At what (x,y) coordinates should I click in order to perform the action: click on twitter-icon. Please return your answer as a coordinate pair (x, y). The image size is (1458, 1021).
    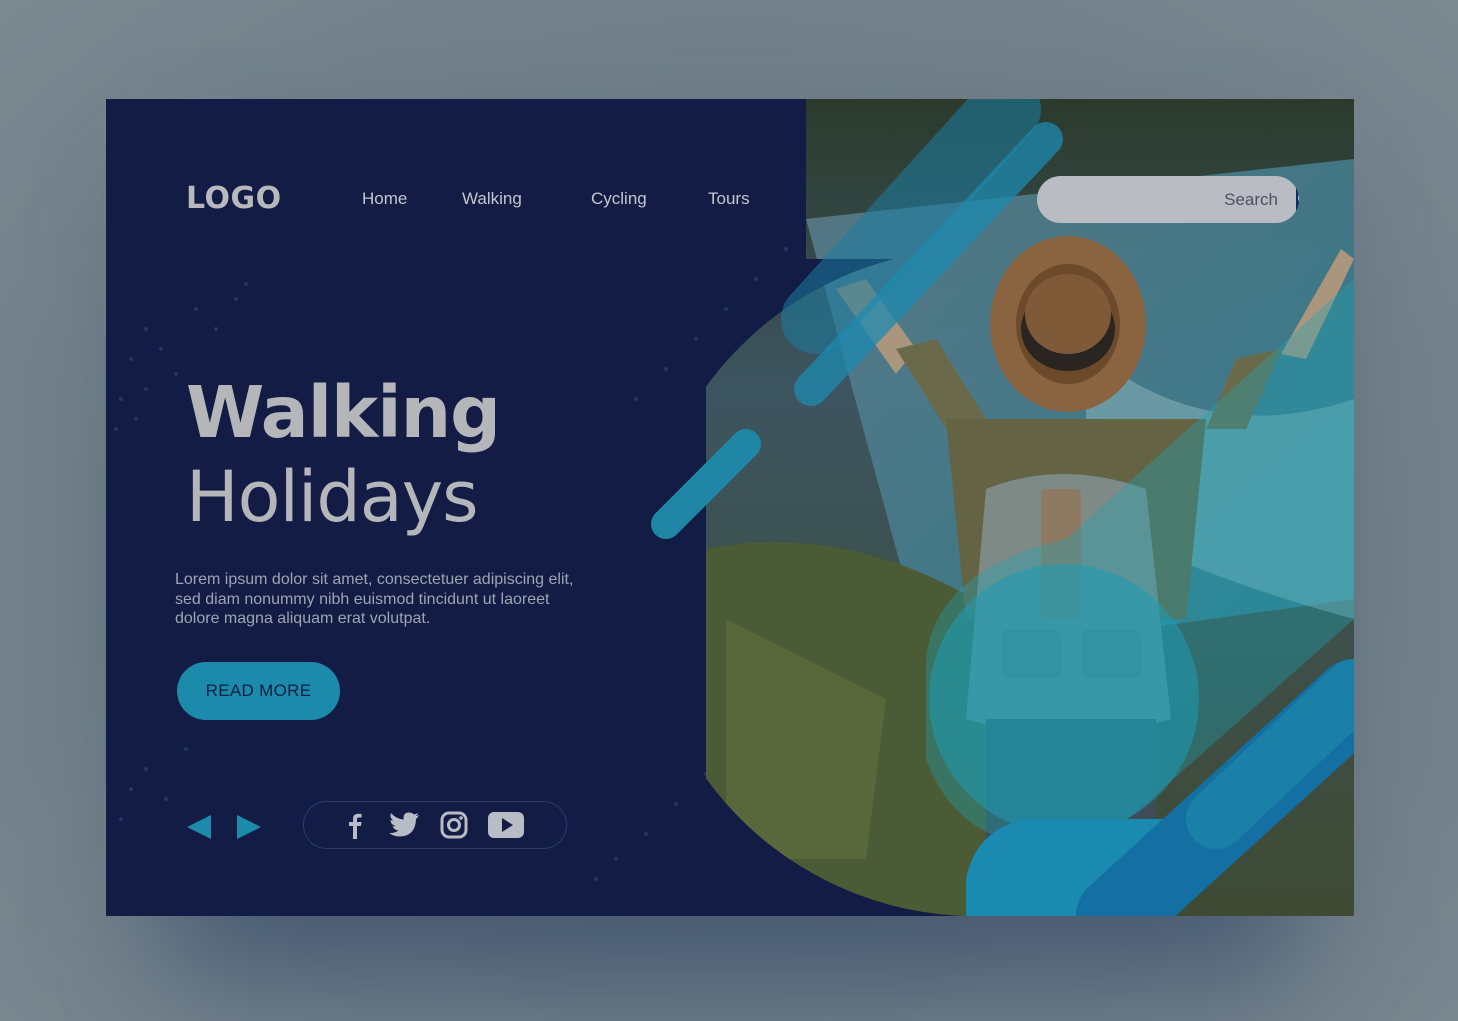
    Looking at the image, I should click on (404, 825).